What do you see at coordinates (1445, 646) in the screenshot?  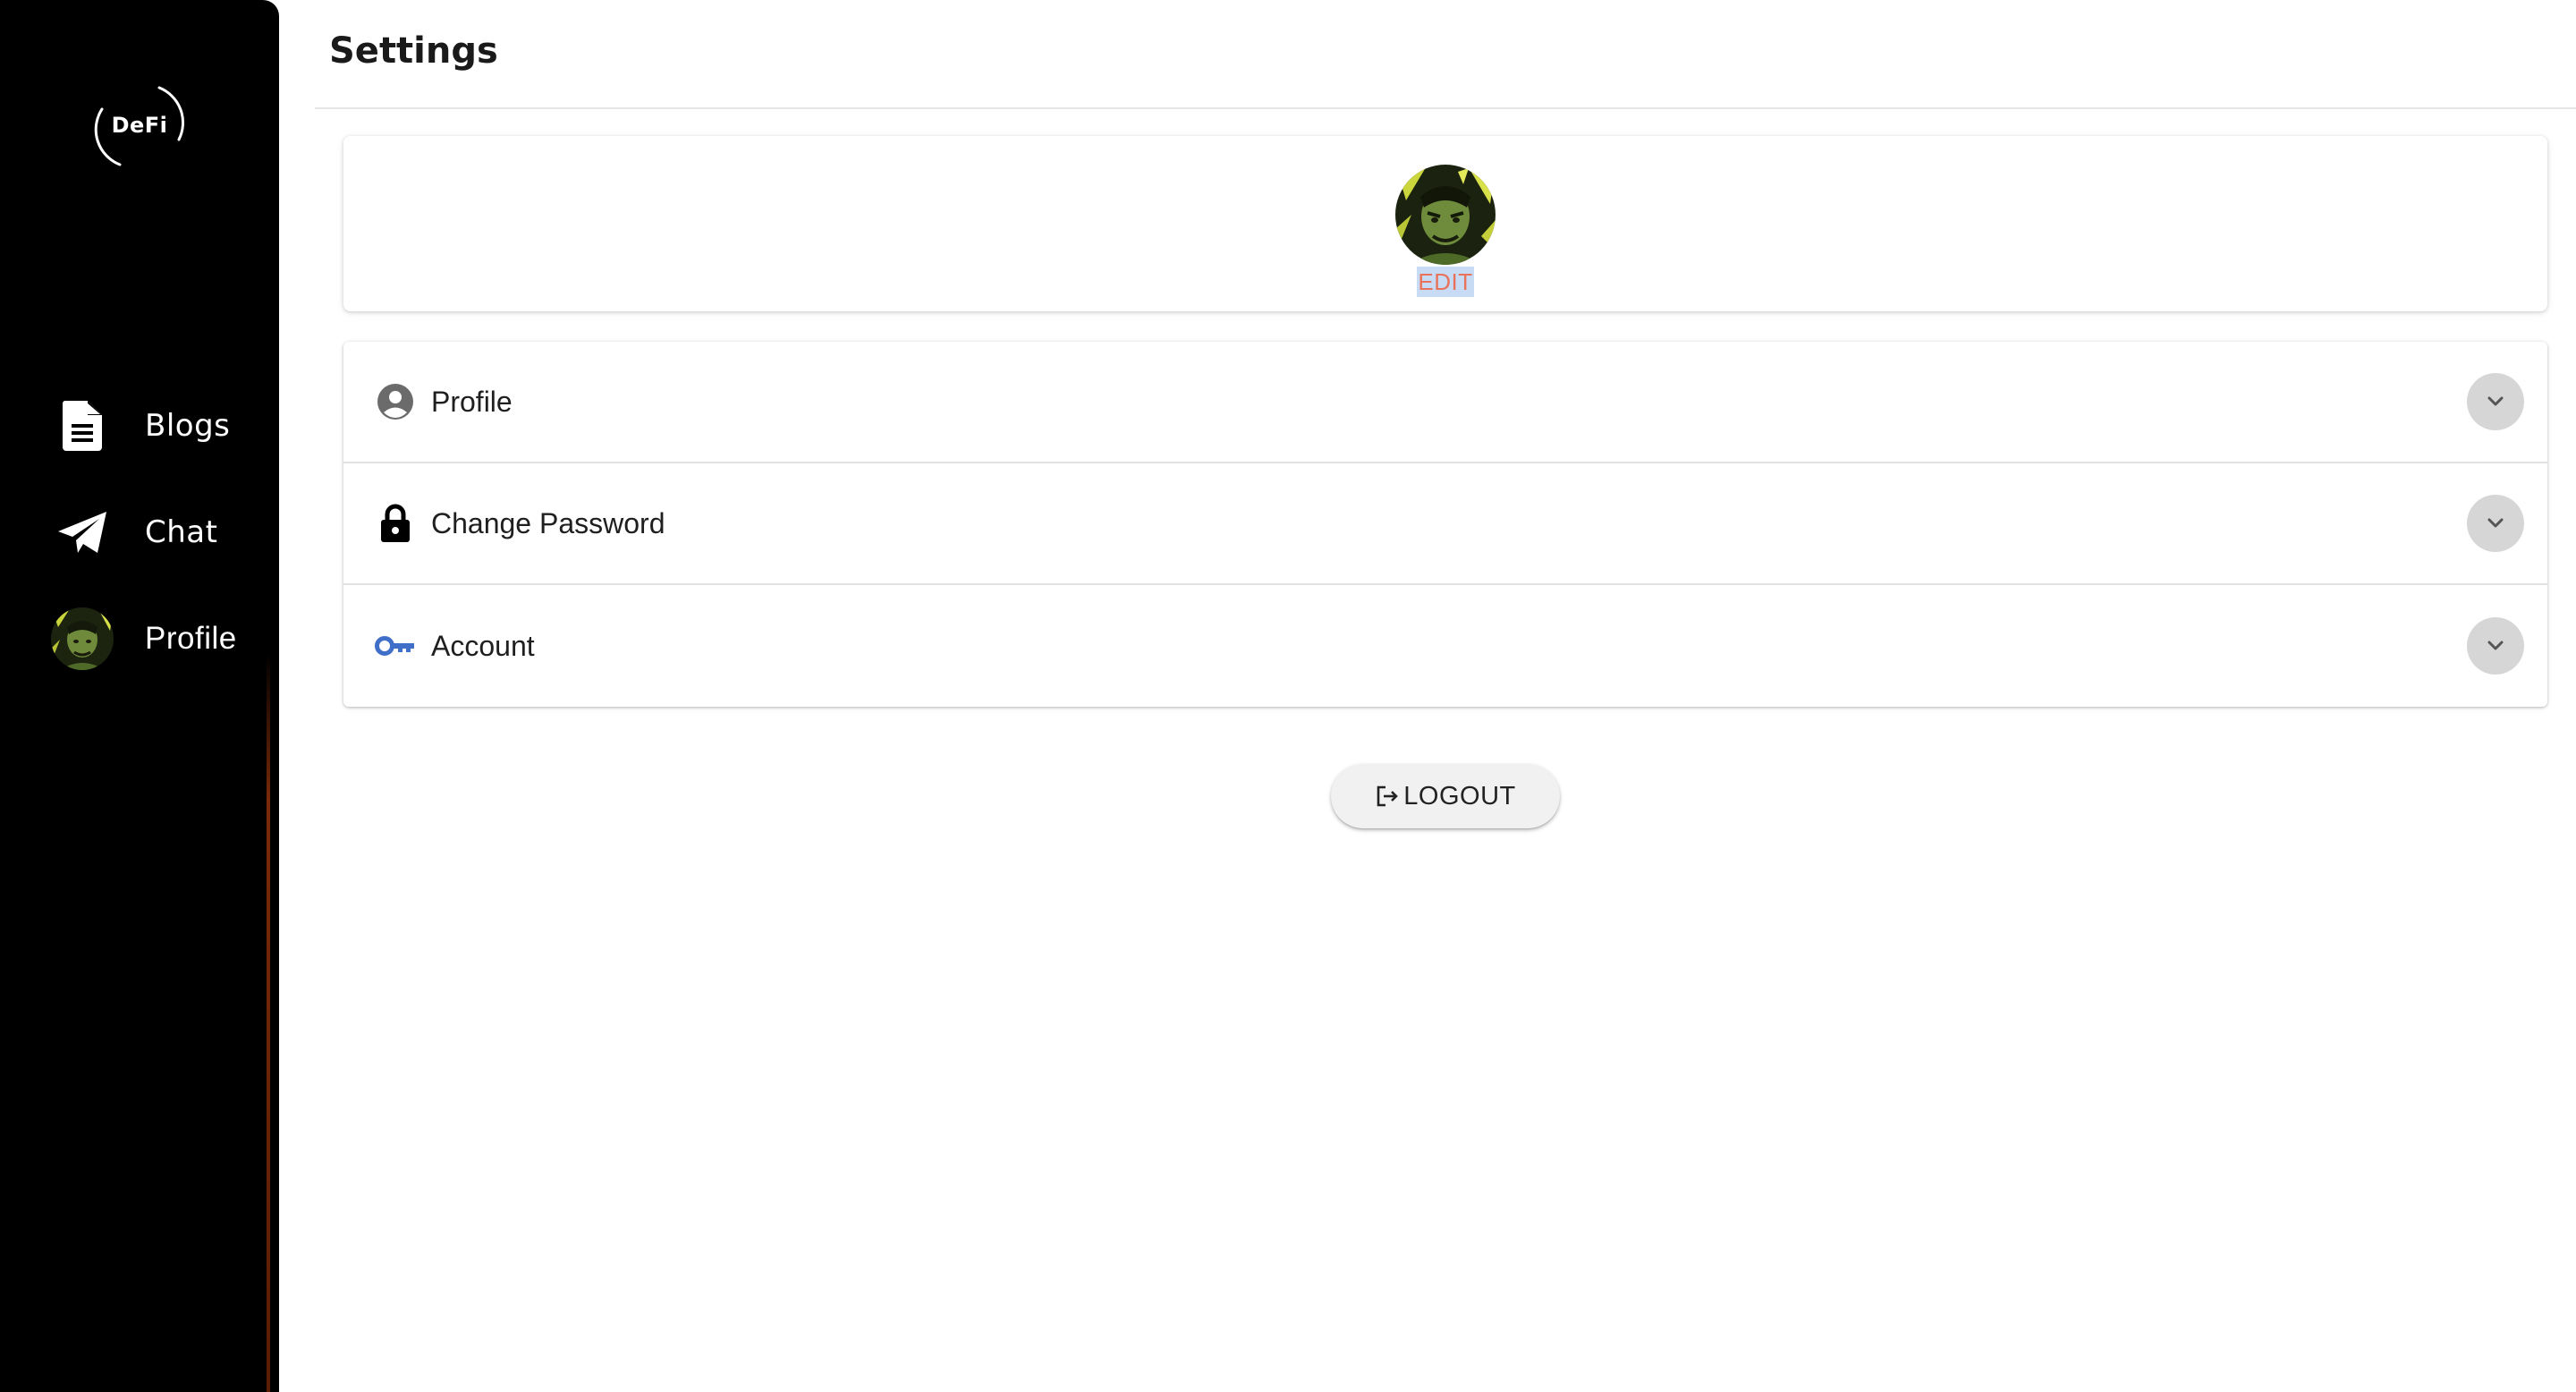 I see `accordion-account: Account` at bounding box center [1445, 646].